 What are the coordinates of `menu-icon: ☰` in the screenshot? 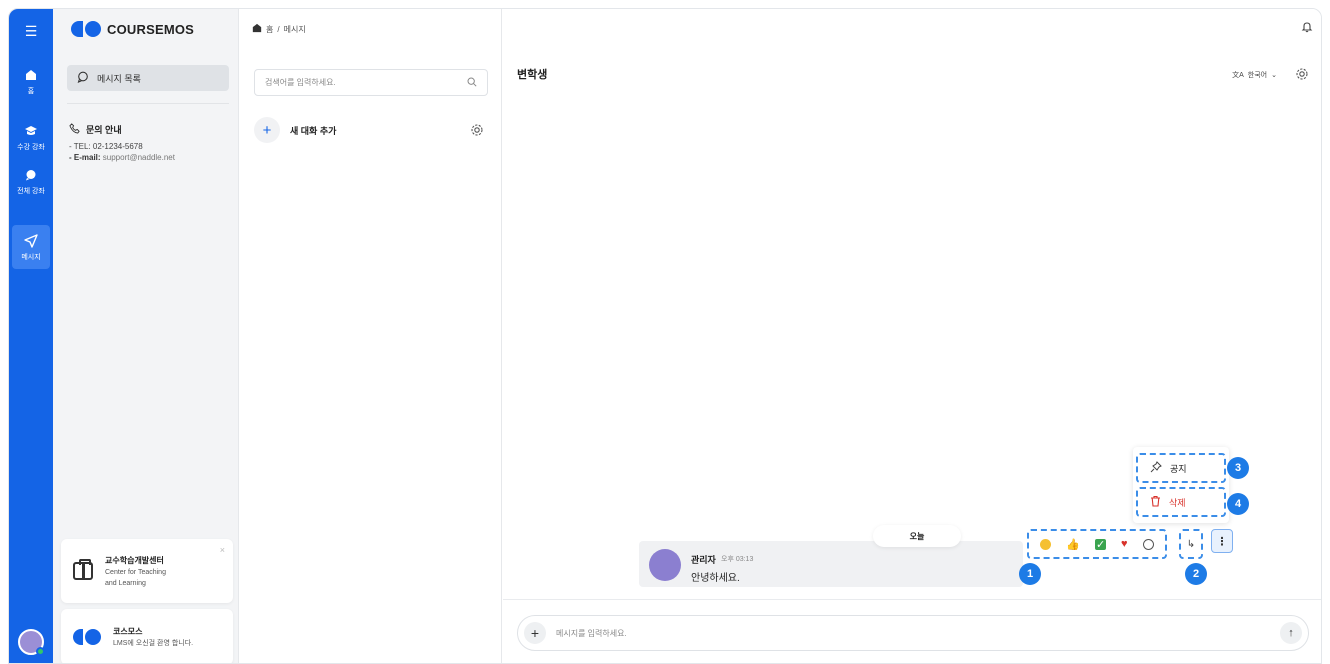 It's located at (31, 31).